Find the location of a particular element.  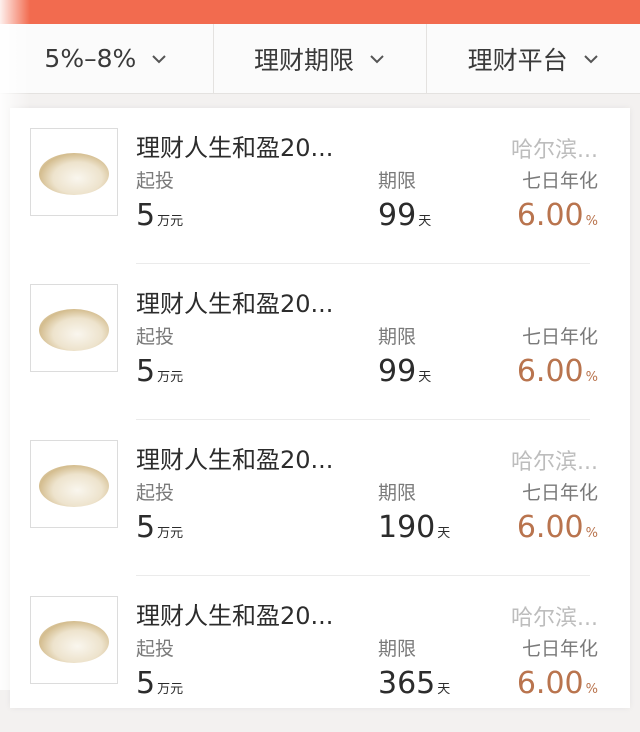

filter-term: 理财期限 is located at coordinates (321, 58).